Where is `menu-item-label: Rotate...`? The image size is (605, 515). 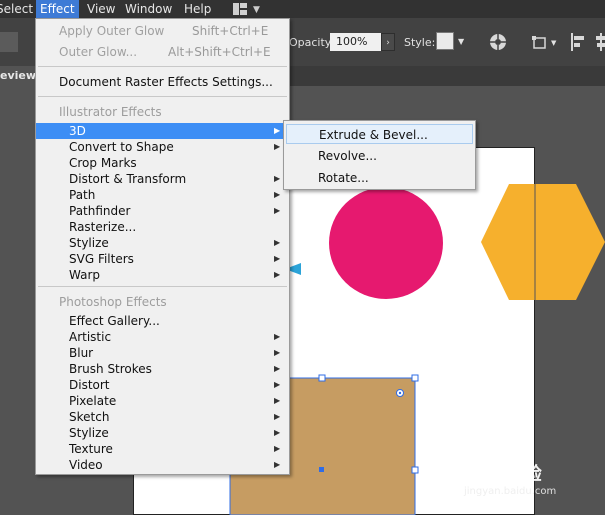
menu-item-label: Rotate... is located at coordinates (343, 178).